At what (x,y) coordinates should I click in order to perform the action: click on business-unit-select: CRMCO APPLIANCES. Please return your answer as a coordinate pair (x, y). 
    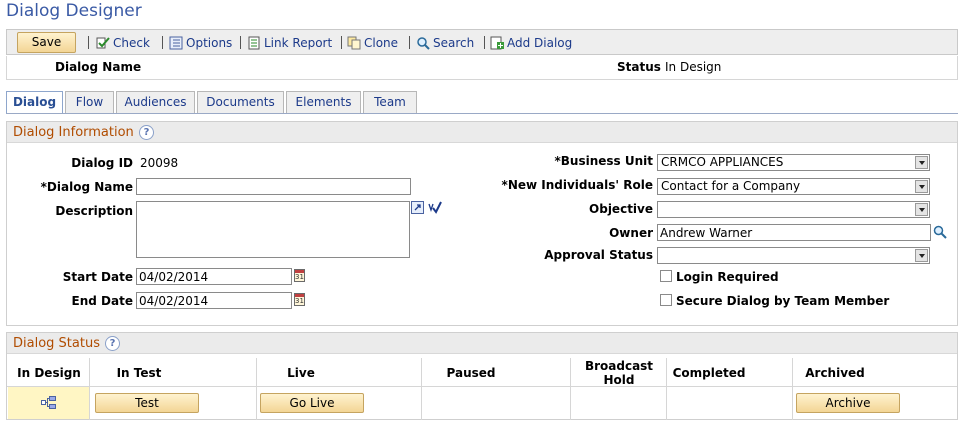
    Looking at the image, I should click on (793, 162).